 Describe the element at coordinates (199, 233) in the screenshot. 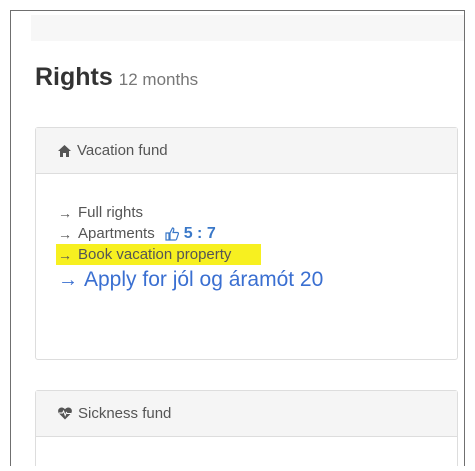

I see `apartments-count: 5 : 7` at that location.